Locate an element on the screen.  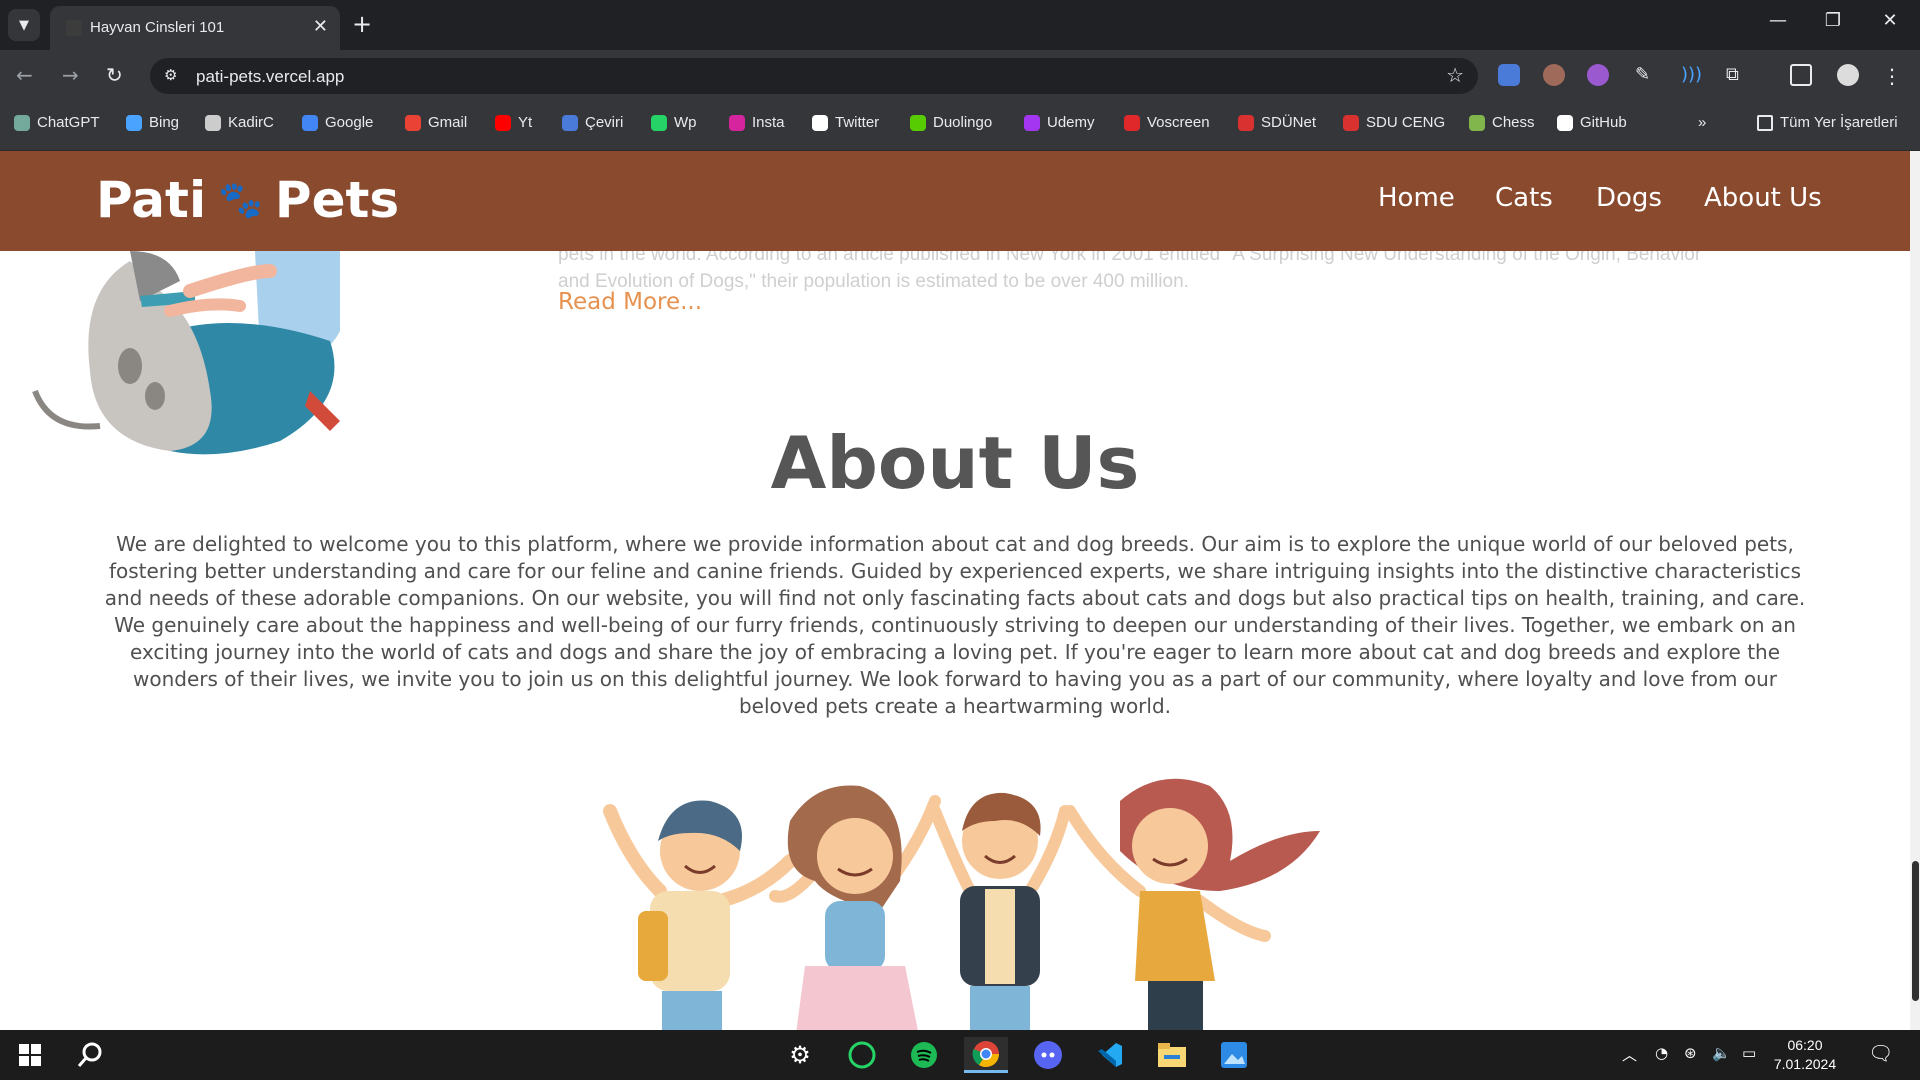
bookmark-wp: Wp is located at coordinates (674, 122).